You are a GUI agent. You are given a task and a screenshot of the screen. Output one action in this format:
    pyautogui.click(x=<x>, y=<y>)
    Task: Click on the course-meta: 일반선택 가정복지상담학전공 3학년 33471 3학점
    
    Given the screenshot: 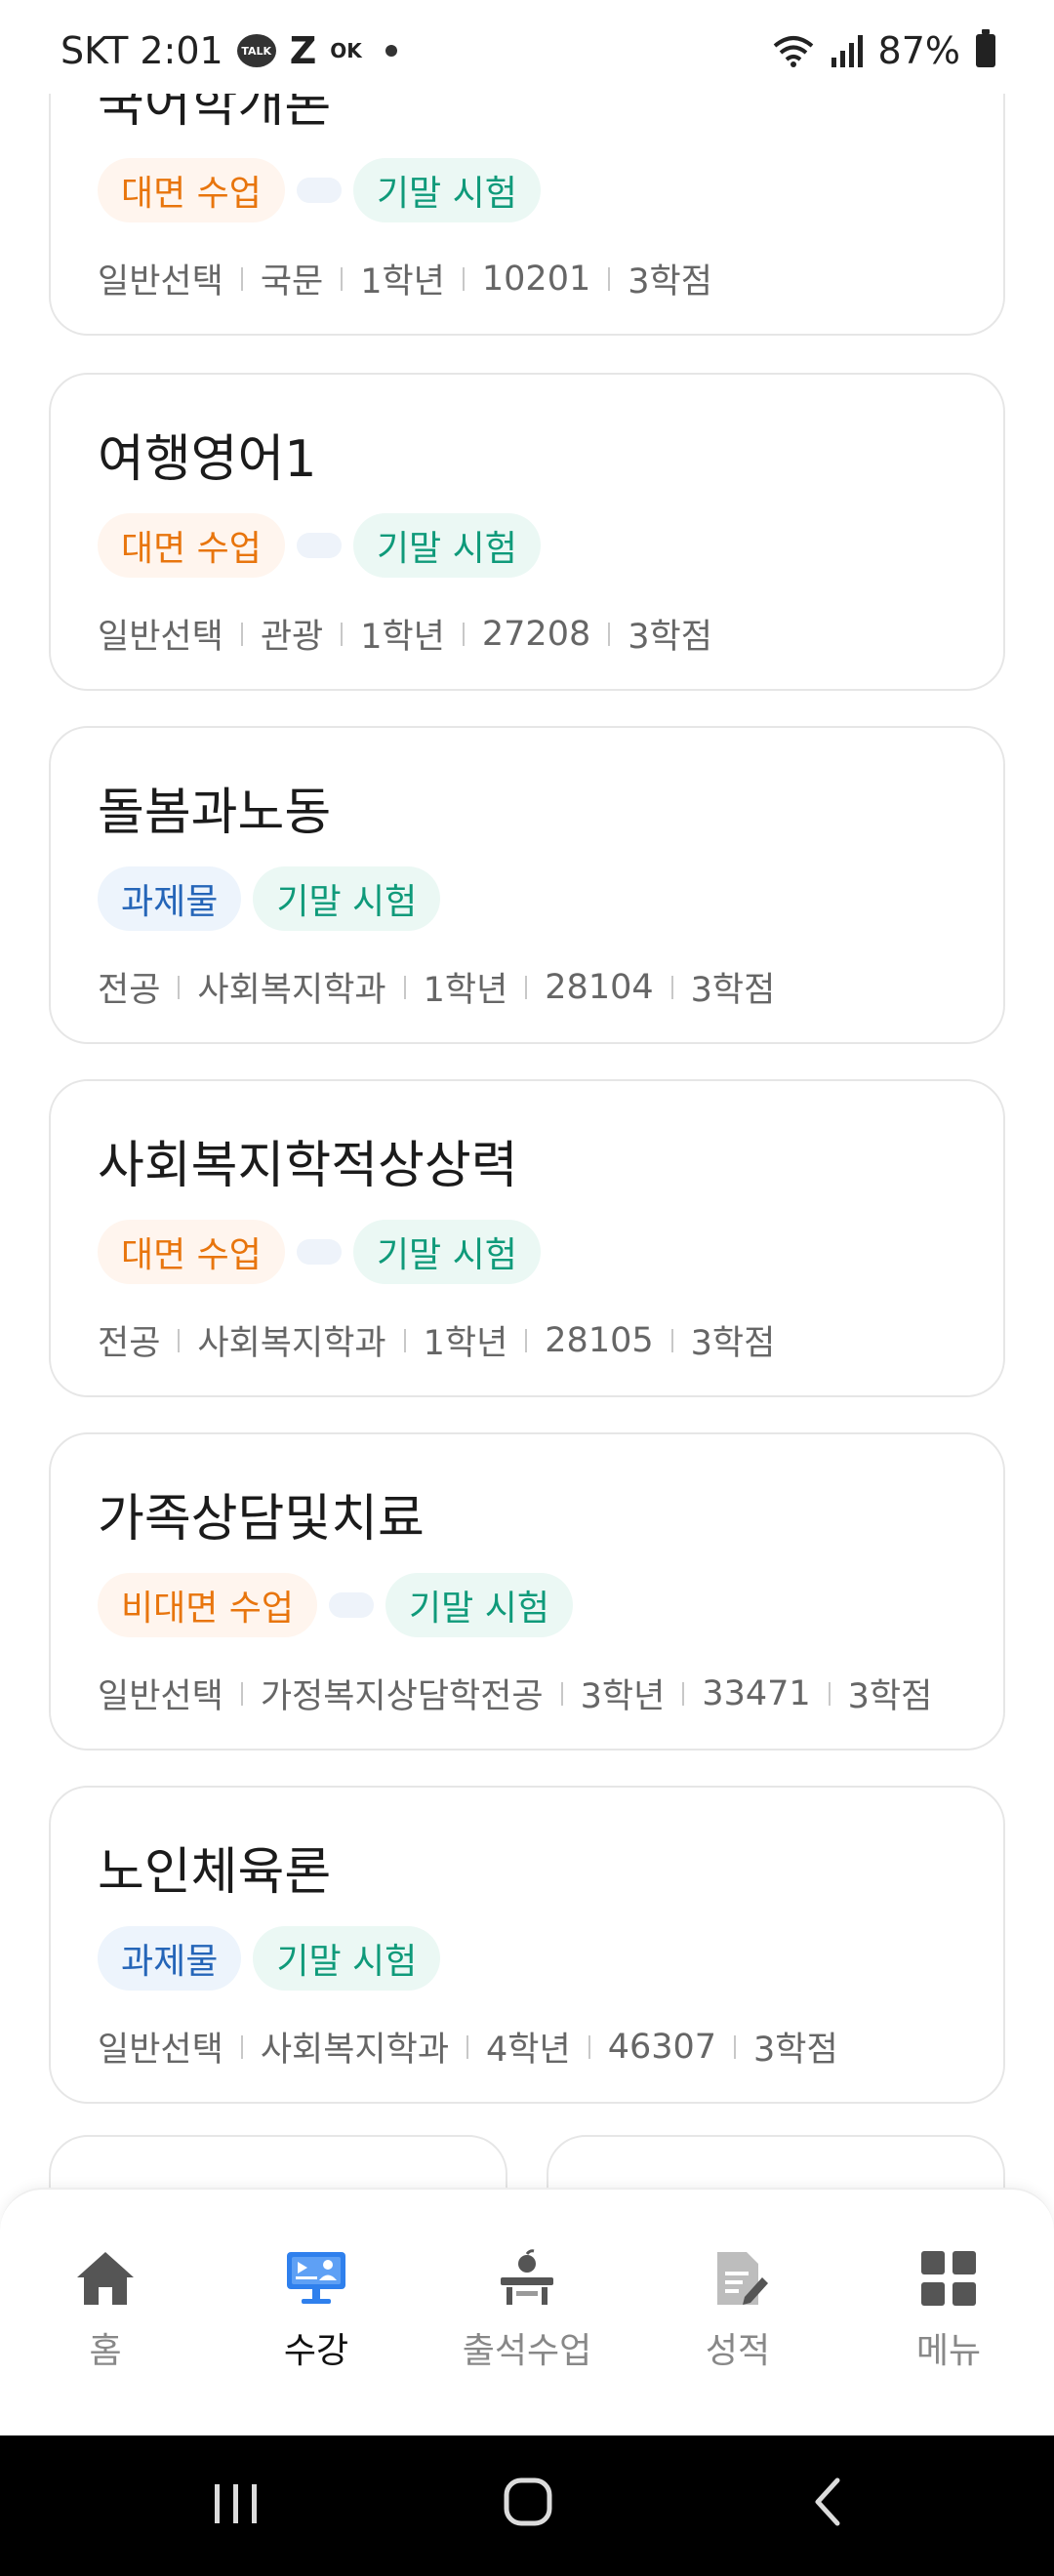 What is the action you would take?
    pyautogui.click(x=515, y=1693)
    